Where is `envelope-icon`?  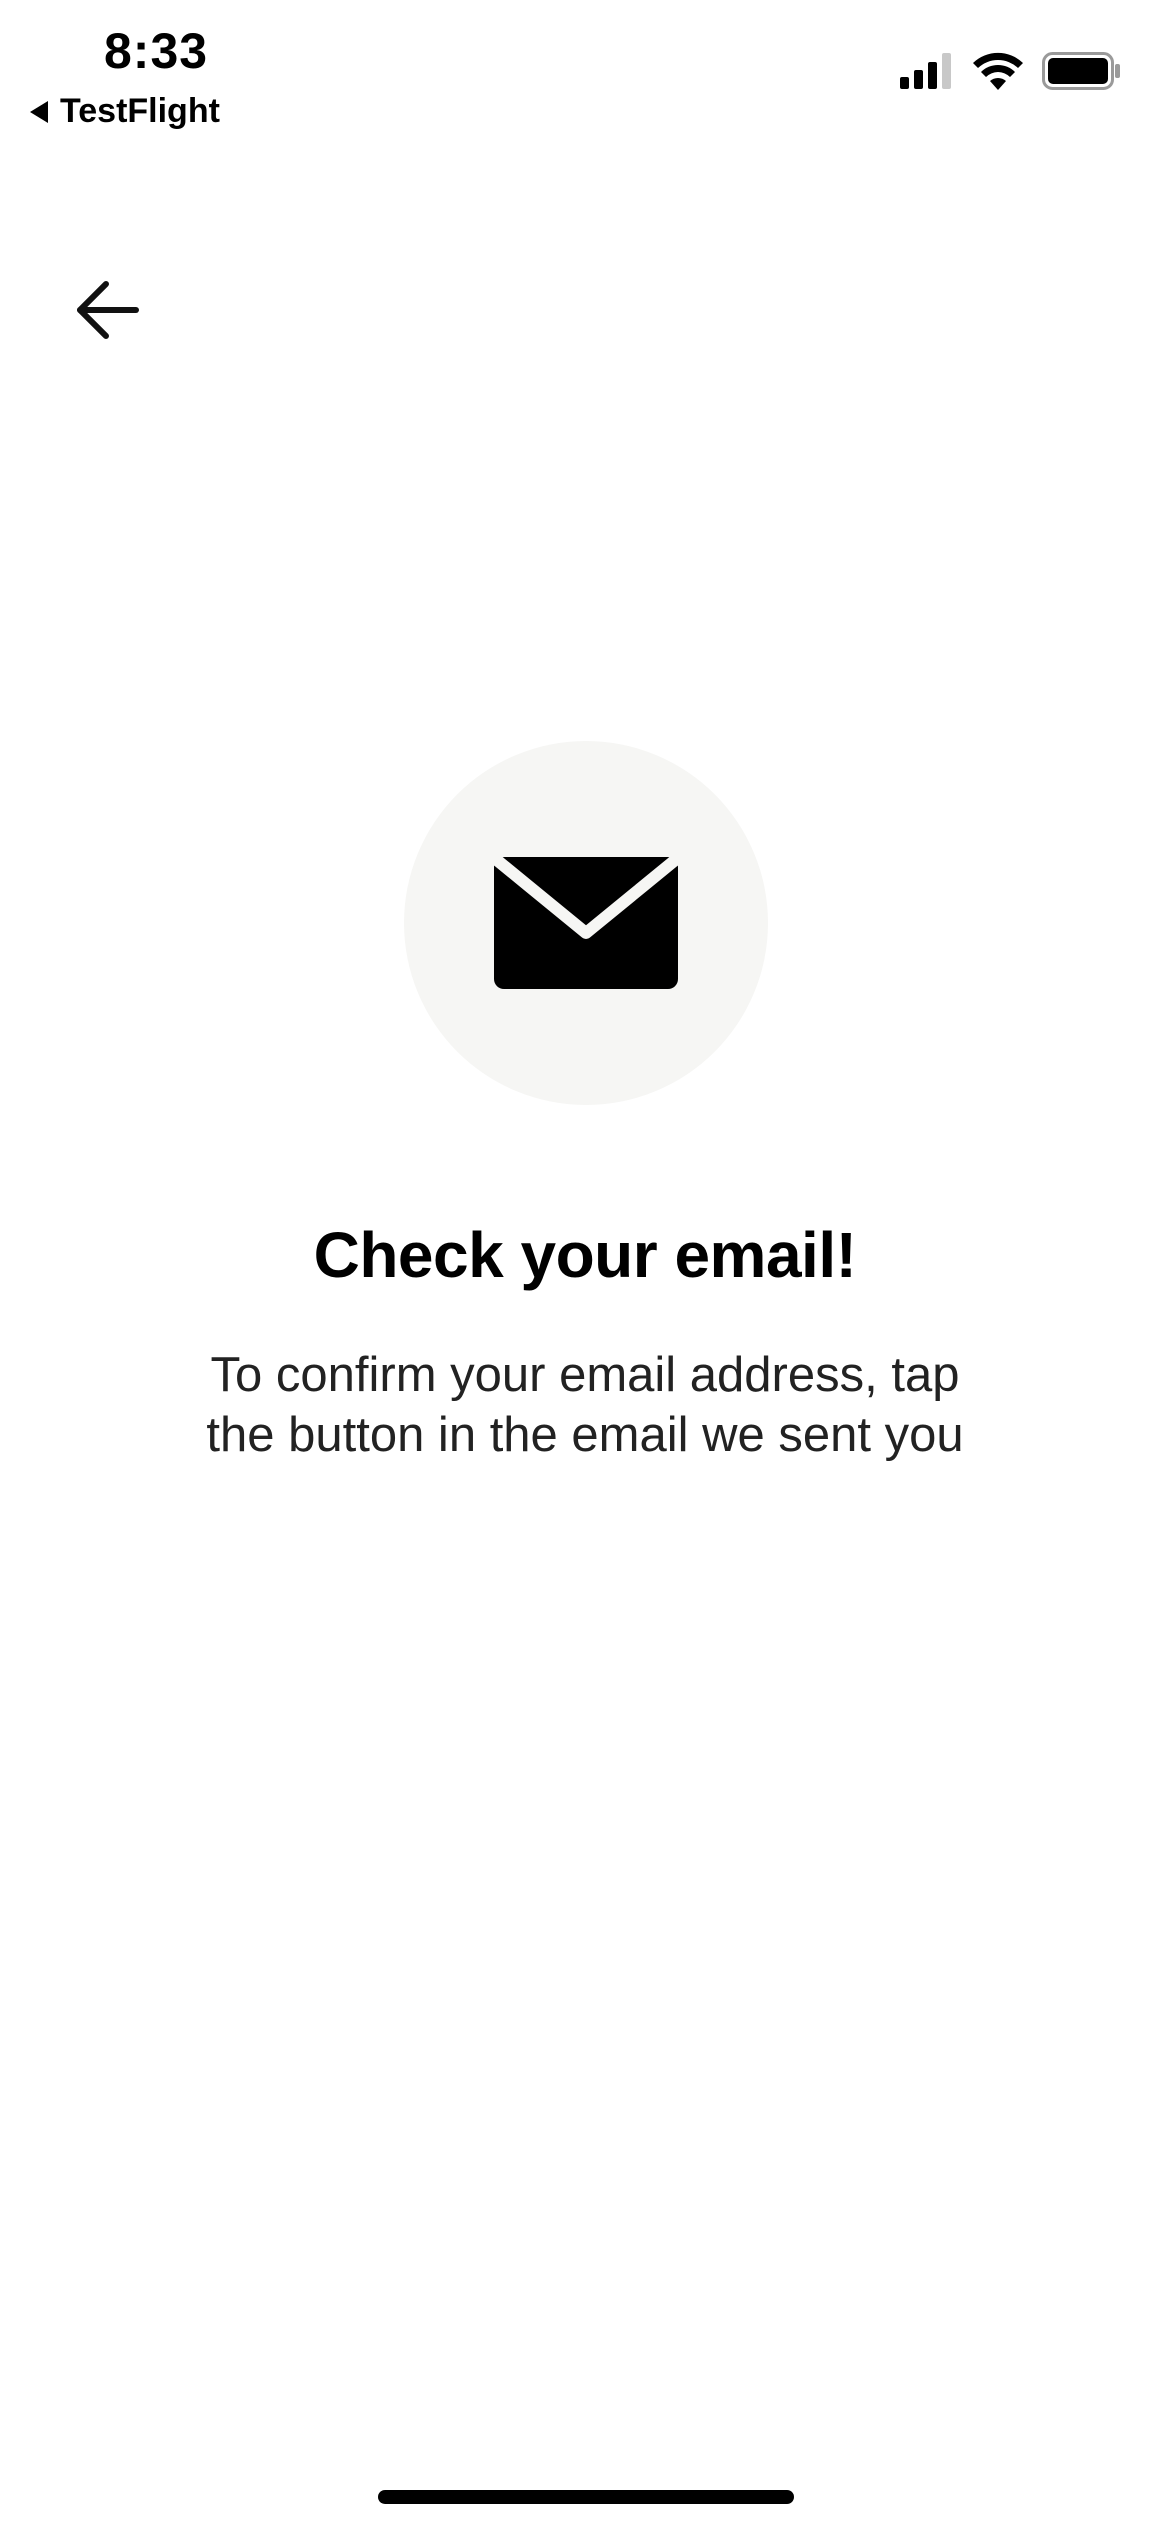 envelope-icon is located at coordinates (586, 923).